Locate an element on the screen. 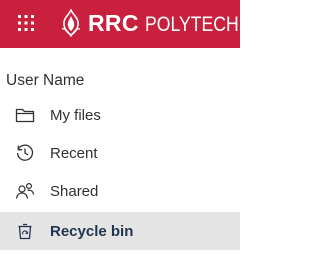 This screenshot has height=270, width=320. nav-item-recycle-bin: Recycle bin is located at coordinates (120, 231).